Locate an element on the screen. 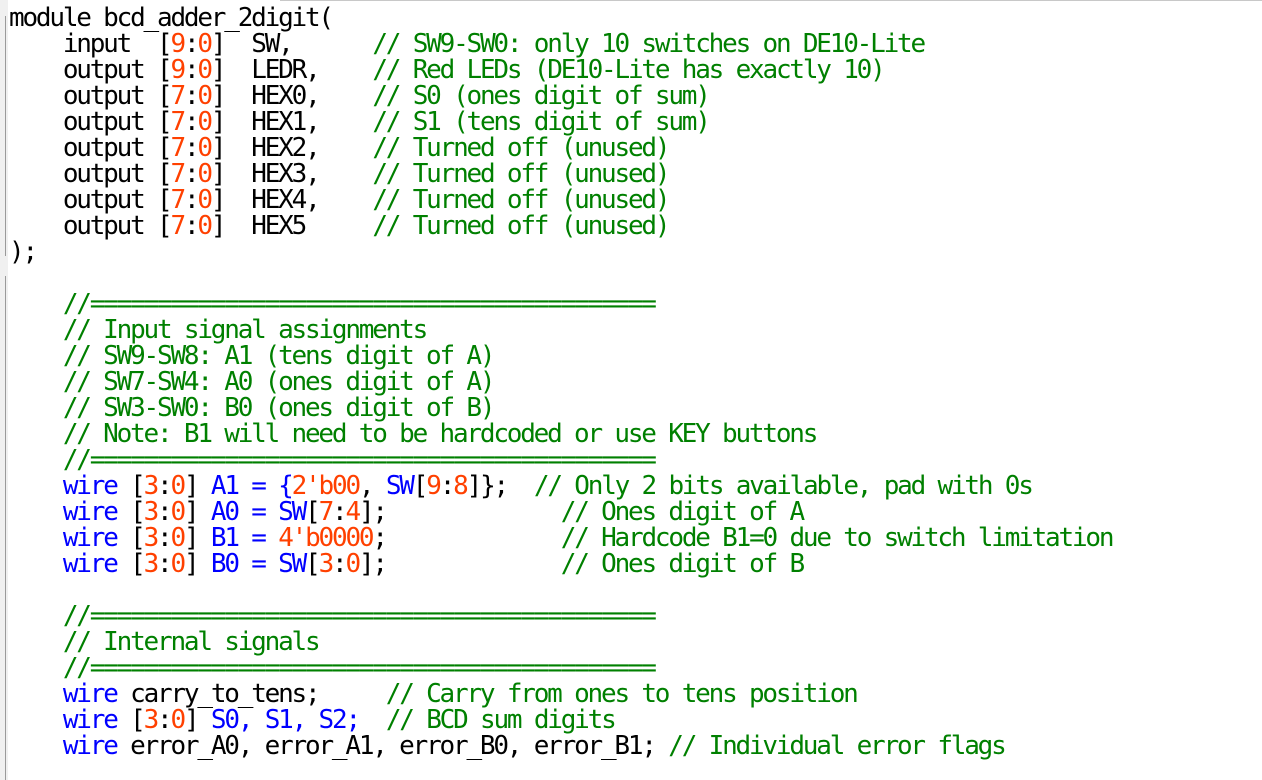 The height and width of the screenshot is (780, 1262). code-line: // Internal signals is located at coordinates (560, 642).